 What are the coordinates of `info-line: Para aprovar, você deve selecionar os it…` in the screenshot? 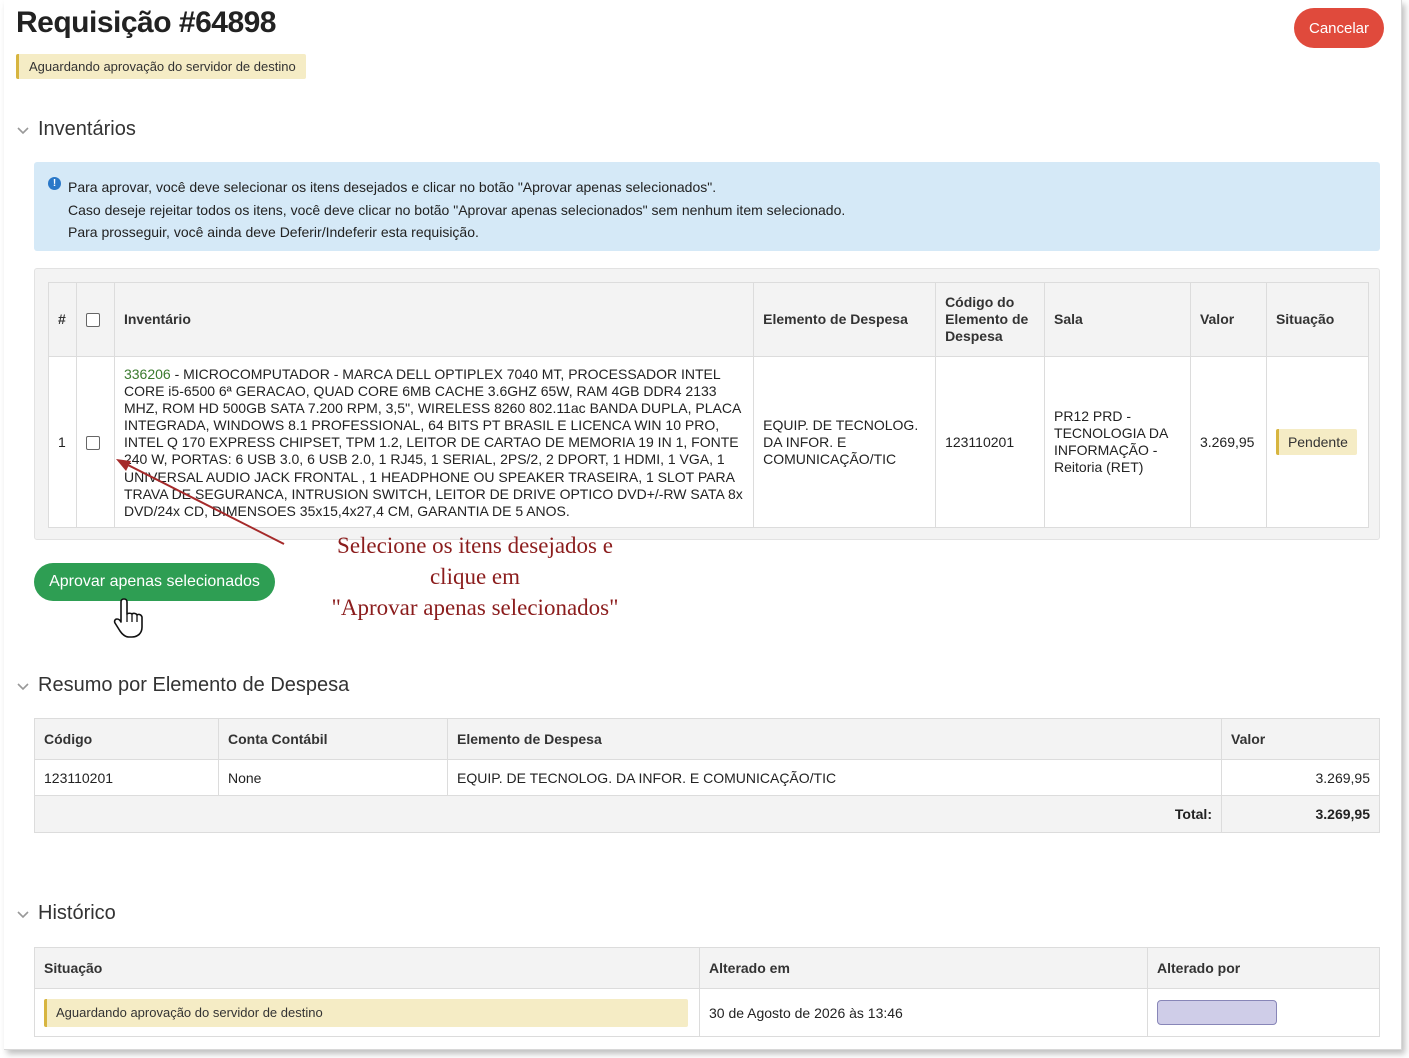 It's located at (392, 187).